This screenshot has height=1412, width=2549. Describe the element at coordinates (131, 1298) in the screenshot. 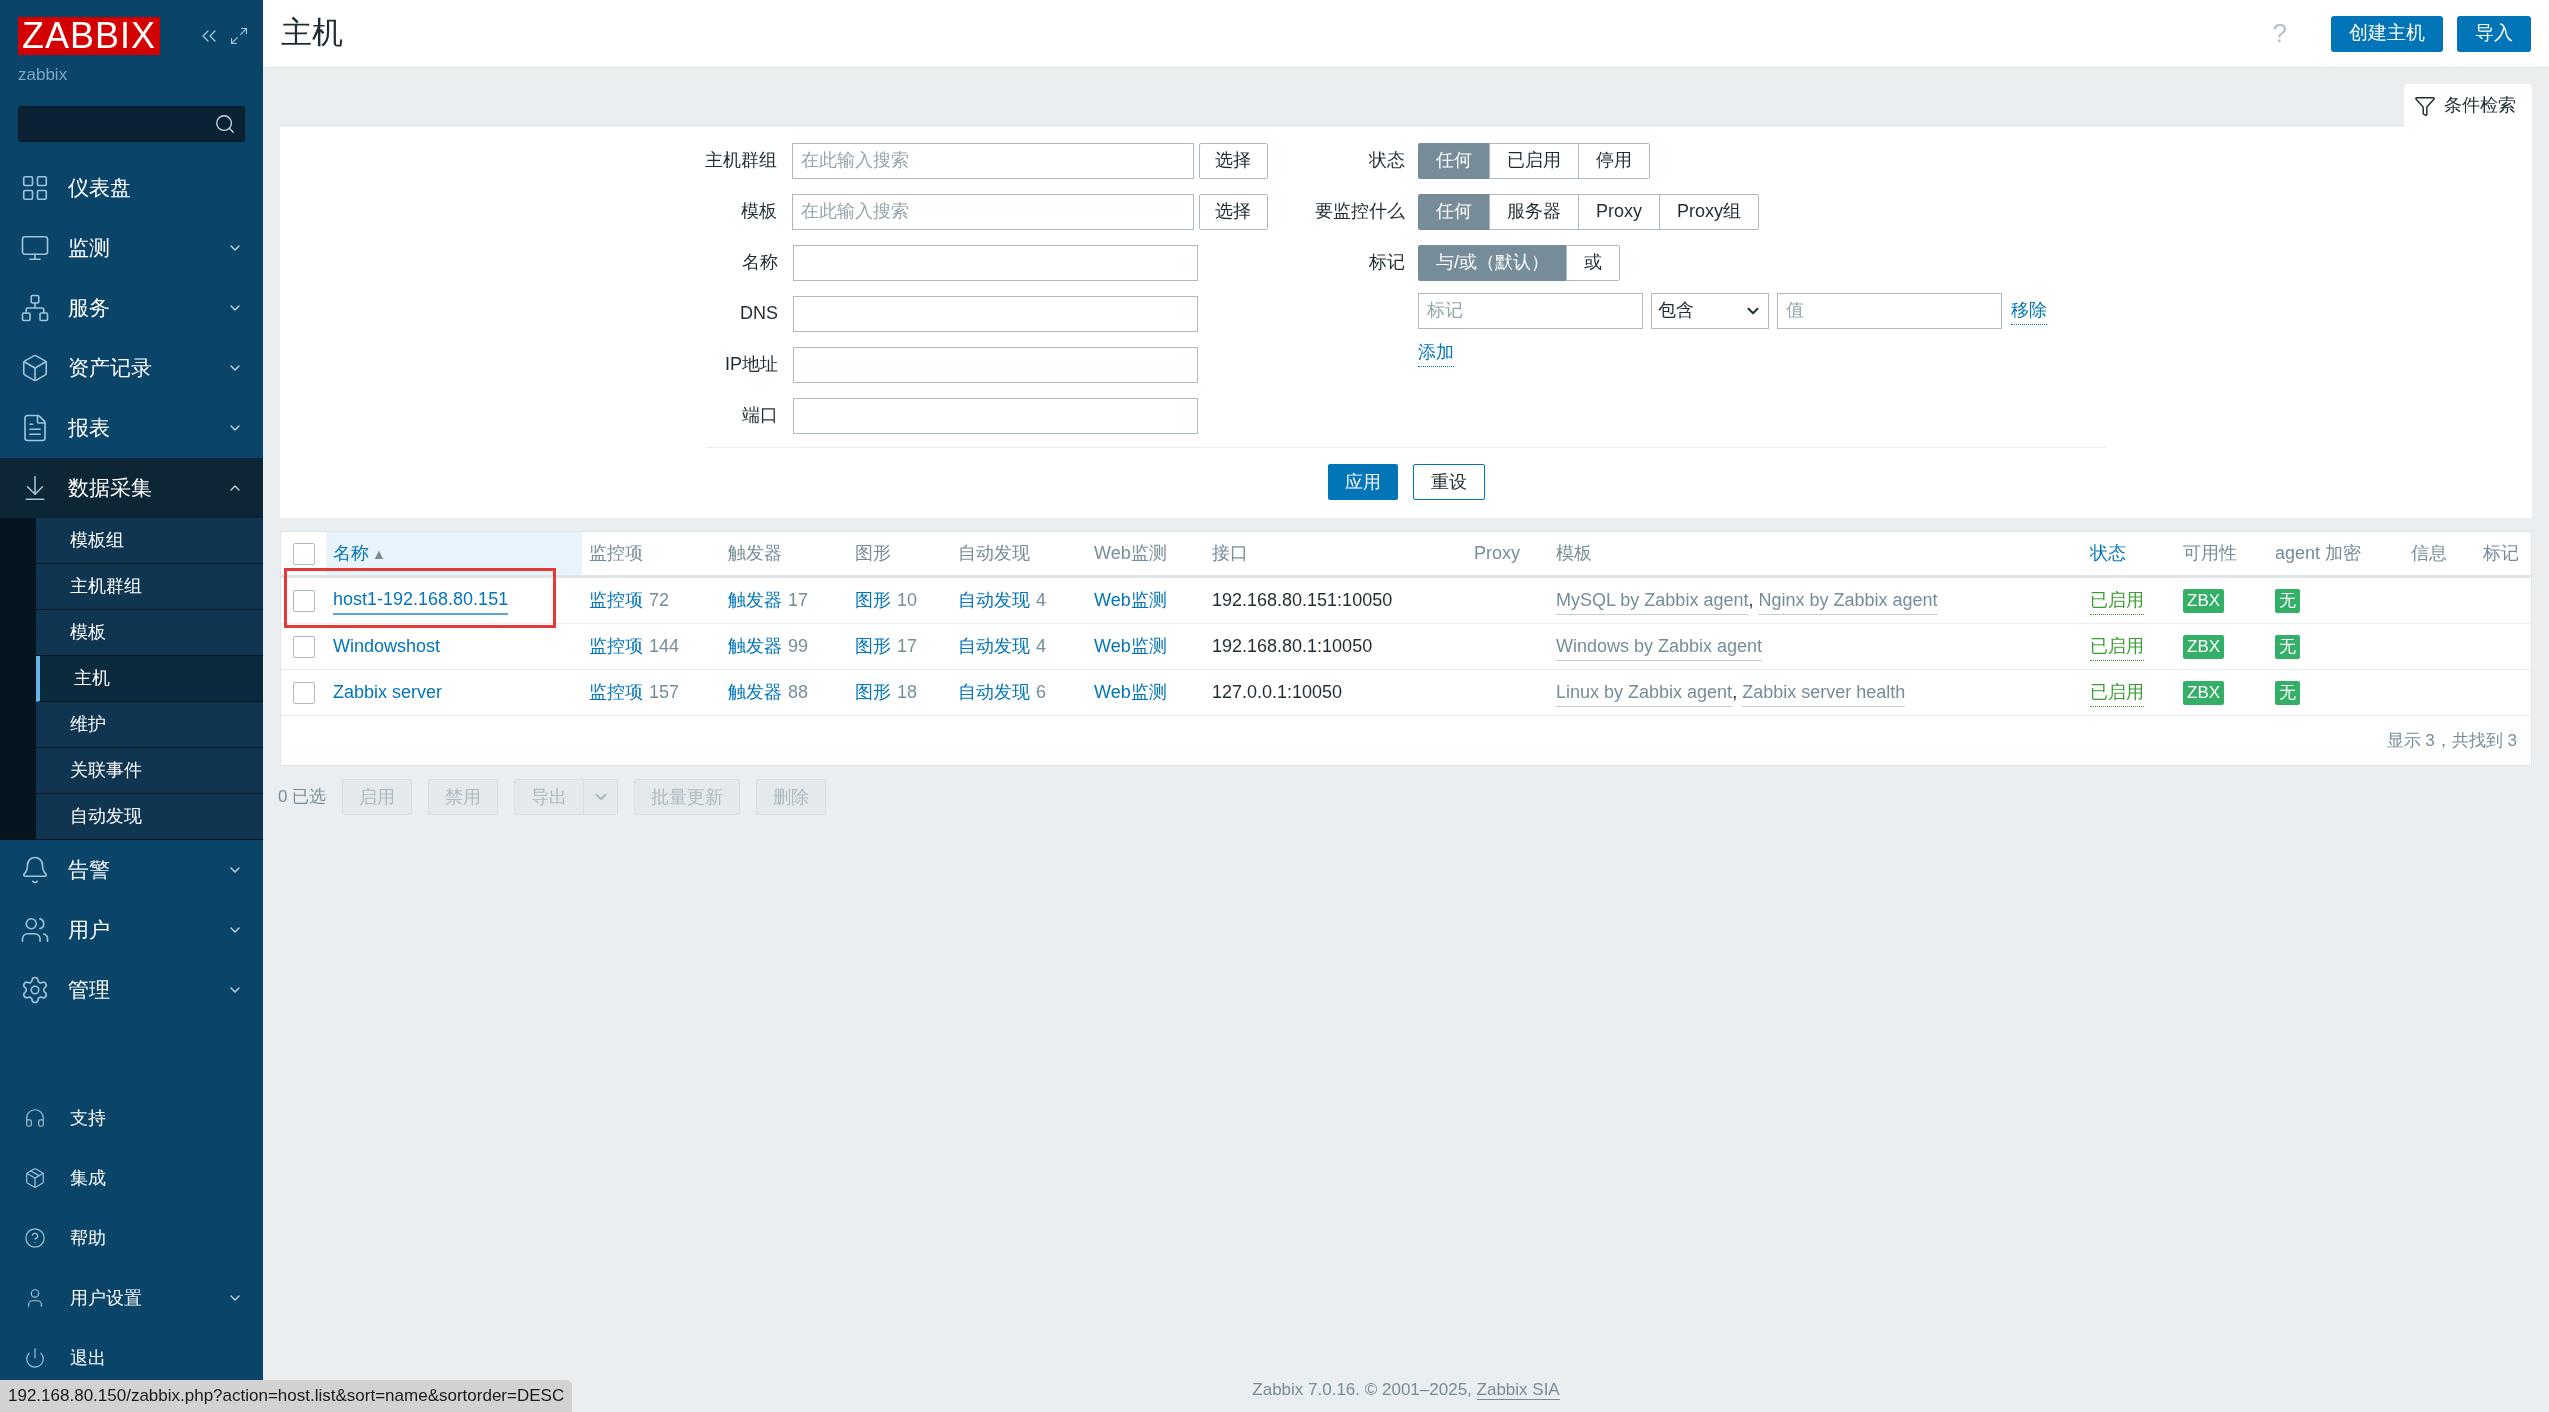

I see `menu-item: 用户设置` at that location.